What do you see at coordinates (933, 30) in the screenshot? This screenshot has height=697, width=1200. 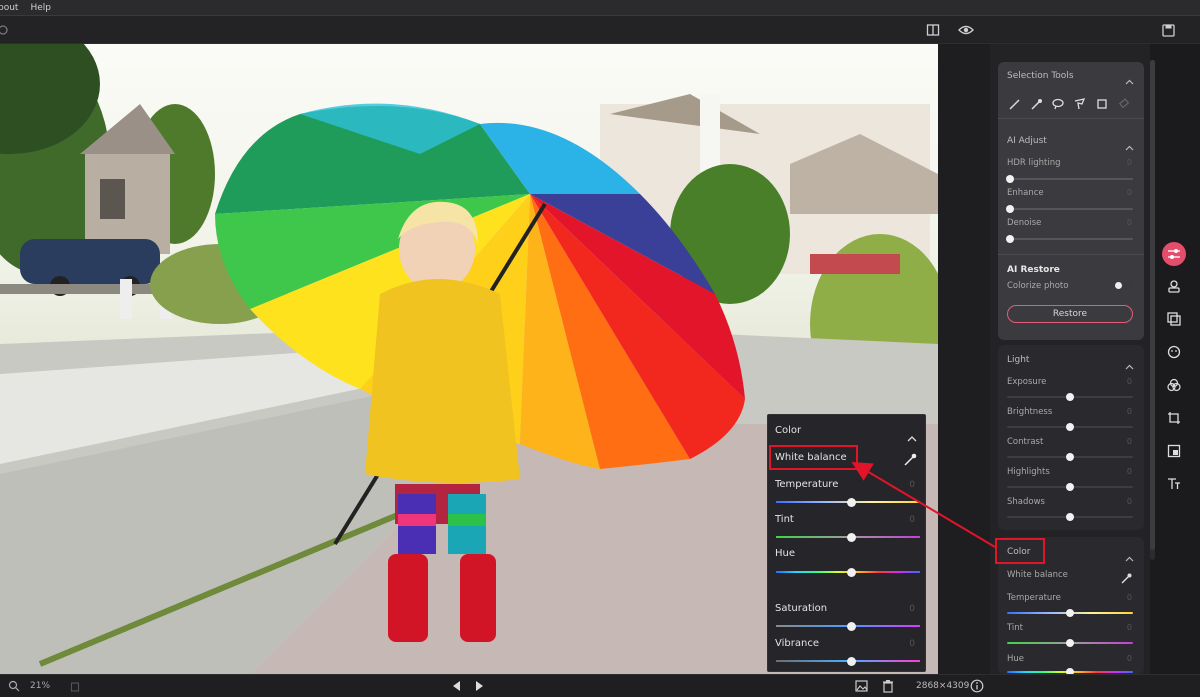 I see `compare-icon` at bounding box center [933, 30].